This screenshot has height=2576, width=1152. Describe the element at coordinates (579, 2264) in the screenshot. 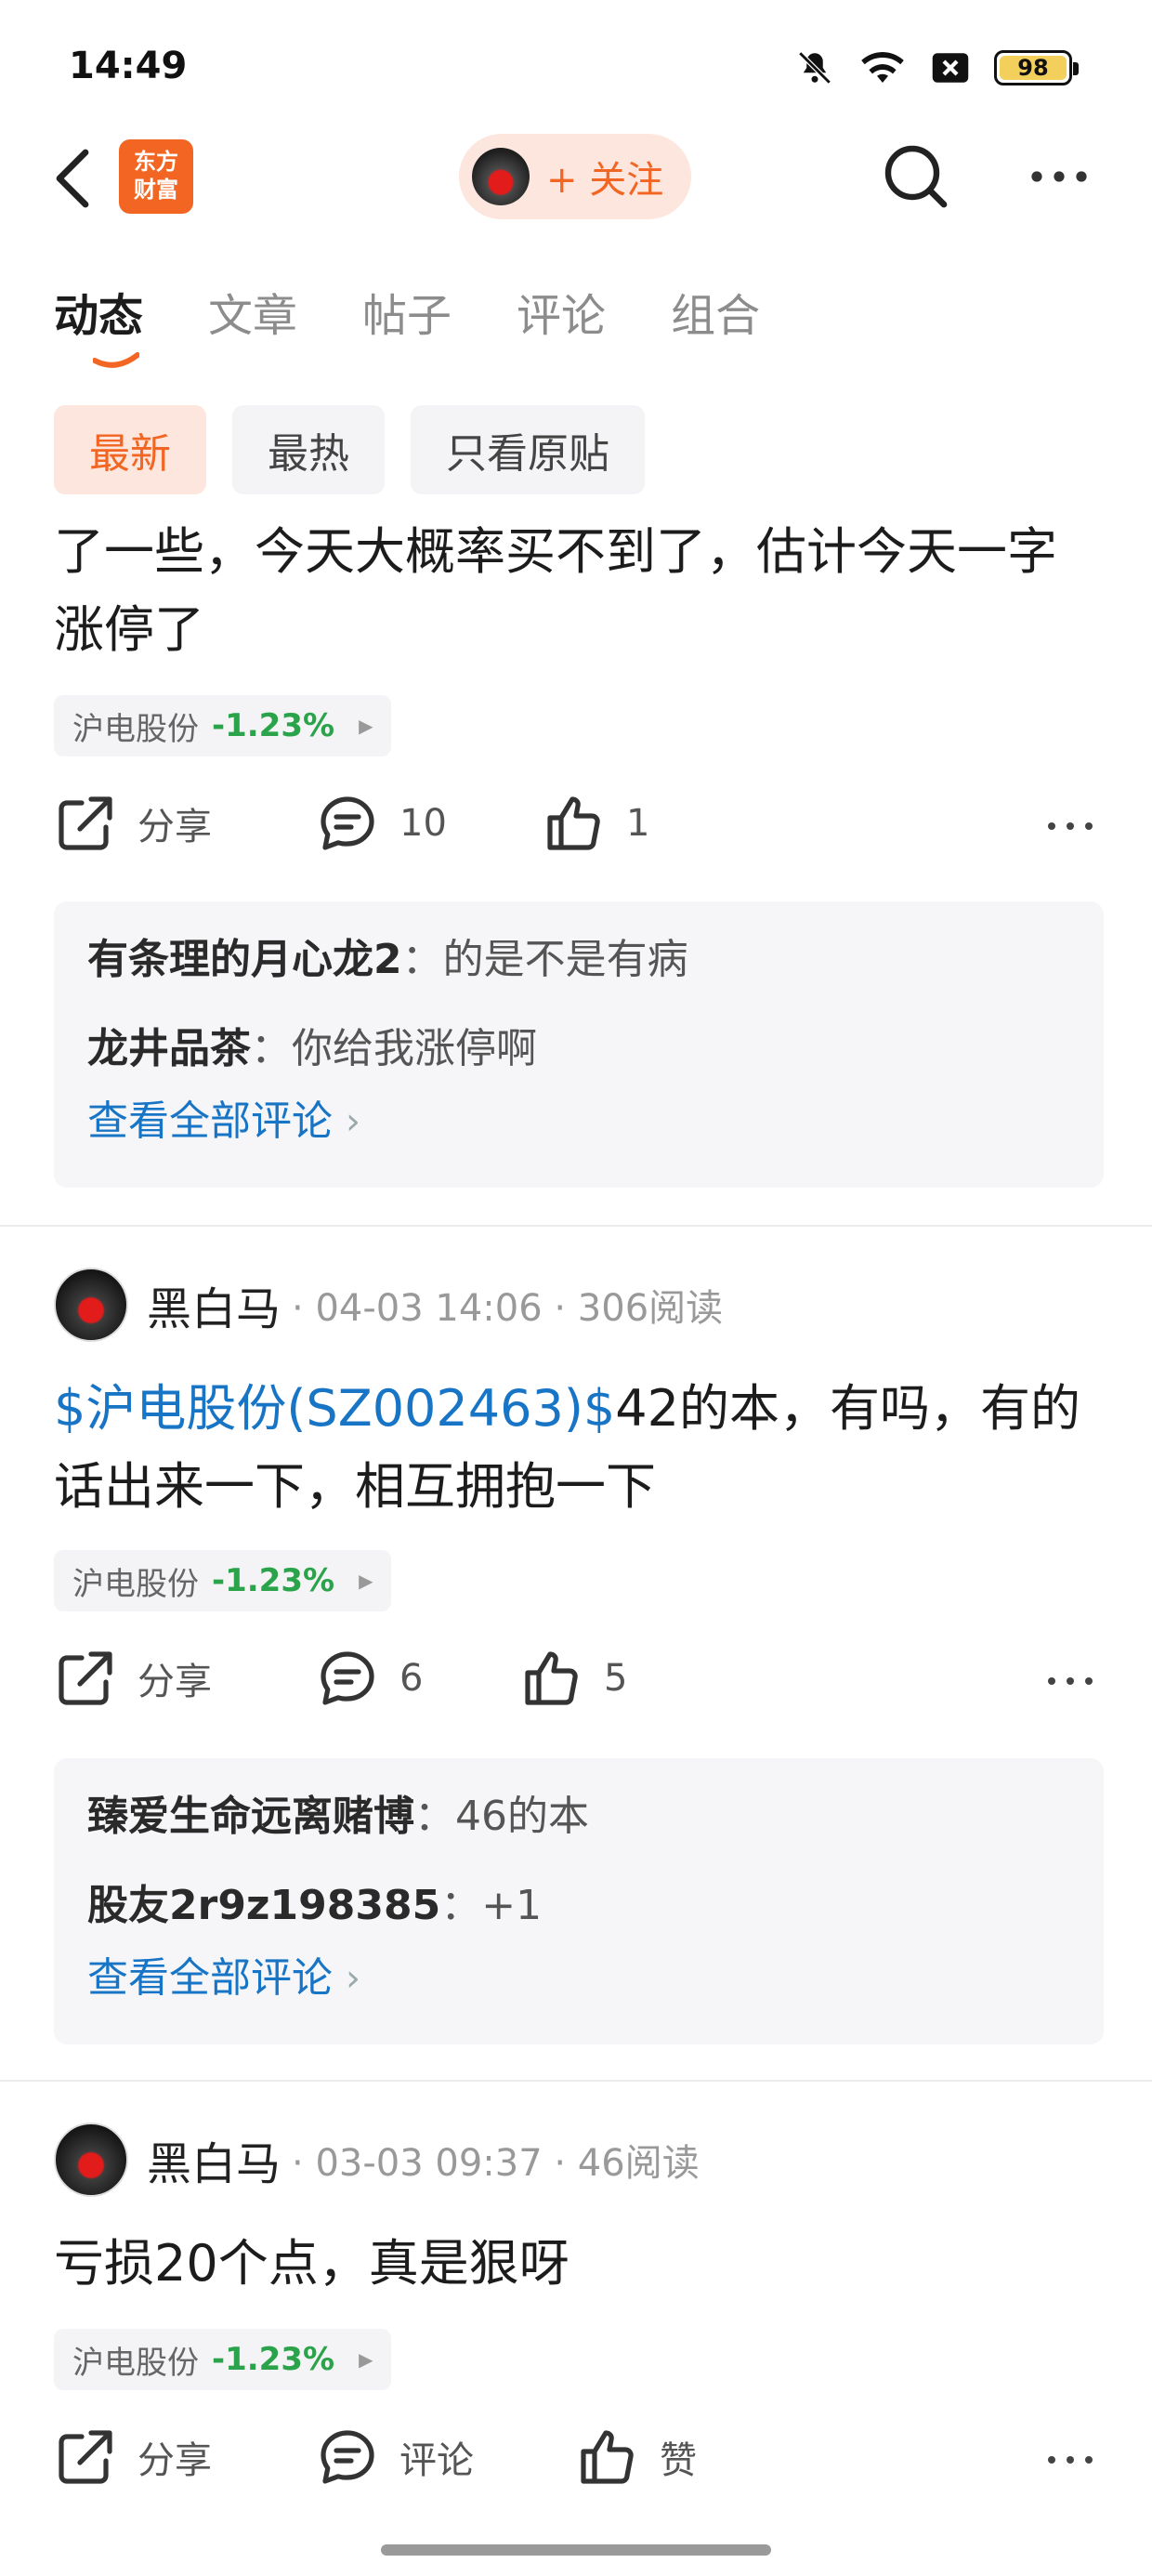

I see `post-text: 亏损20个点，真是狠呀` at that location.